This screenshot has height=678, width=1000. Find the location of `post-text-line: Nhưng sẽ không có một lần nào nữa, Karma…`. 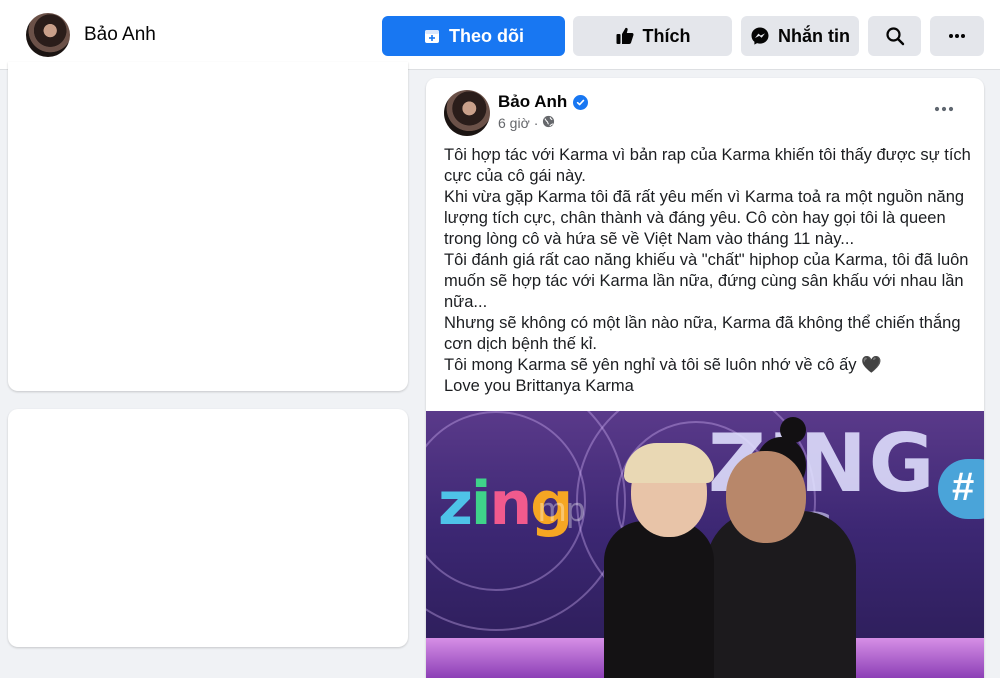

post-text-line: Nhưng sẽ không có một lần nào nữa, Karma… is located at coordinates (702, 333).